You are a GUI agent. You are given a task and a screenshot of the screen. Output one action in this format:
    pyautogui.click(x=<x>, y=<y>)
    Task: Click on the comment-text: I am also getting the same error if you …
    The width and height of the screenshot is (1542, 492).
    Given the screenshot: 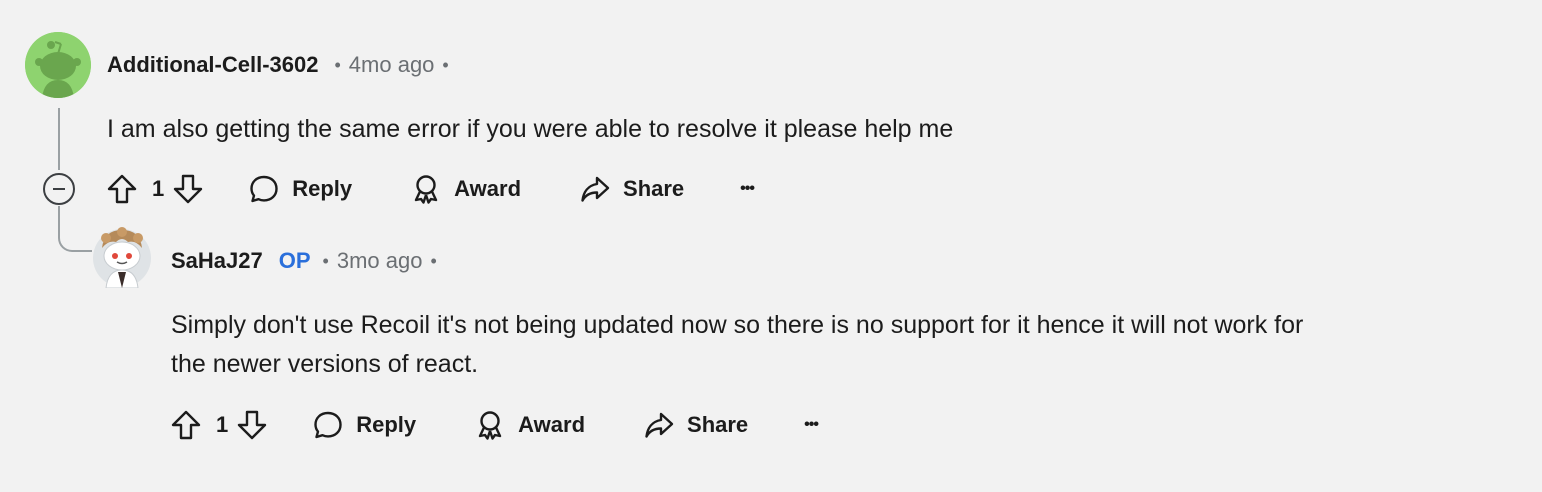 What is the action you would take?
    pyautogui.click(x=530, y=129)
    